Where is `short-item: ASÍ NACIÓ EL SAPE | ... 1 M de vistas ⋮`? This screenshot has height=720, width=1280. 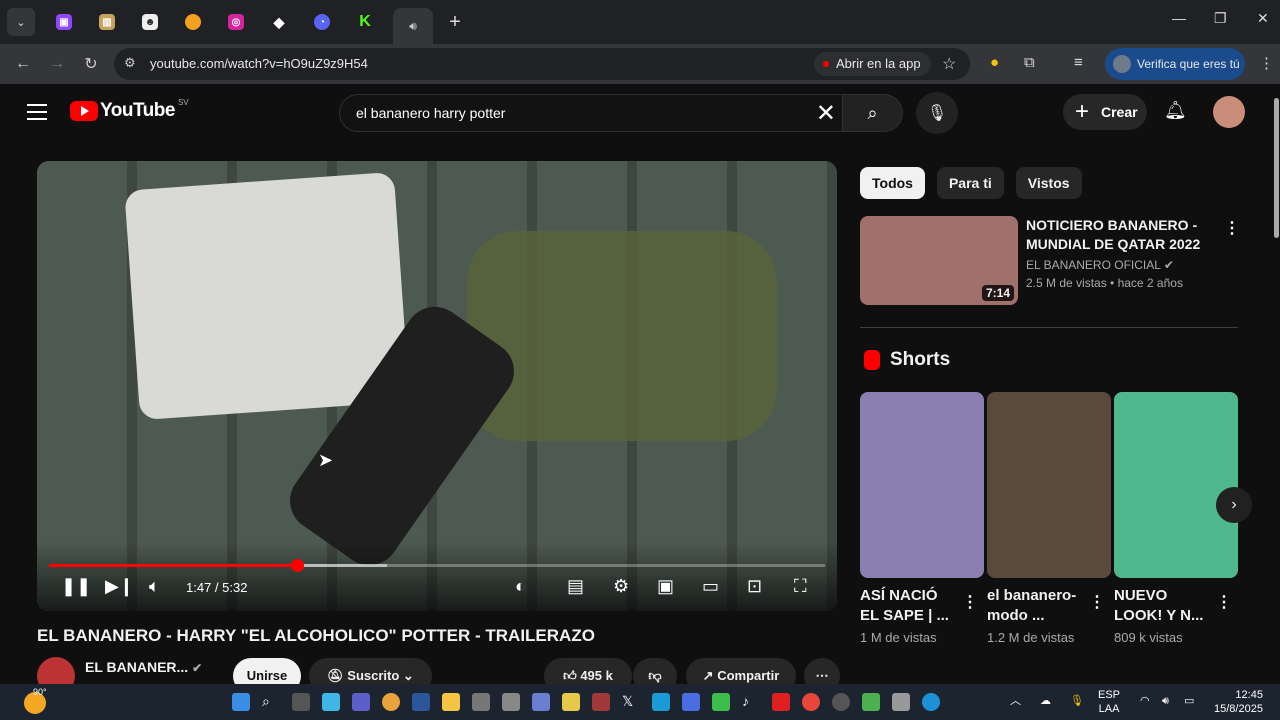 short-item: ASÍ NACIÓ EL SAPE | ... 1 M de vistas ⋮ is located at coordinates (922, 518).